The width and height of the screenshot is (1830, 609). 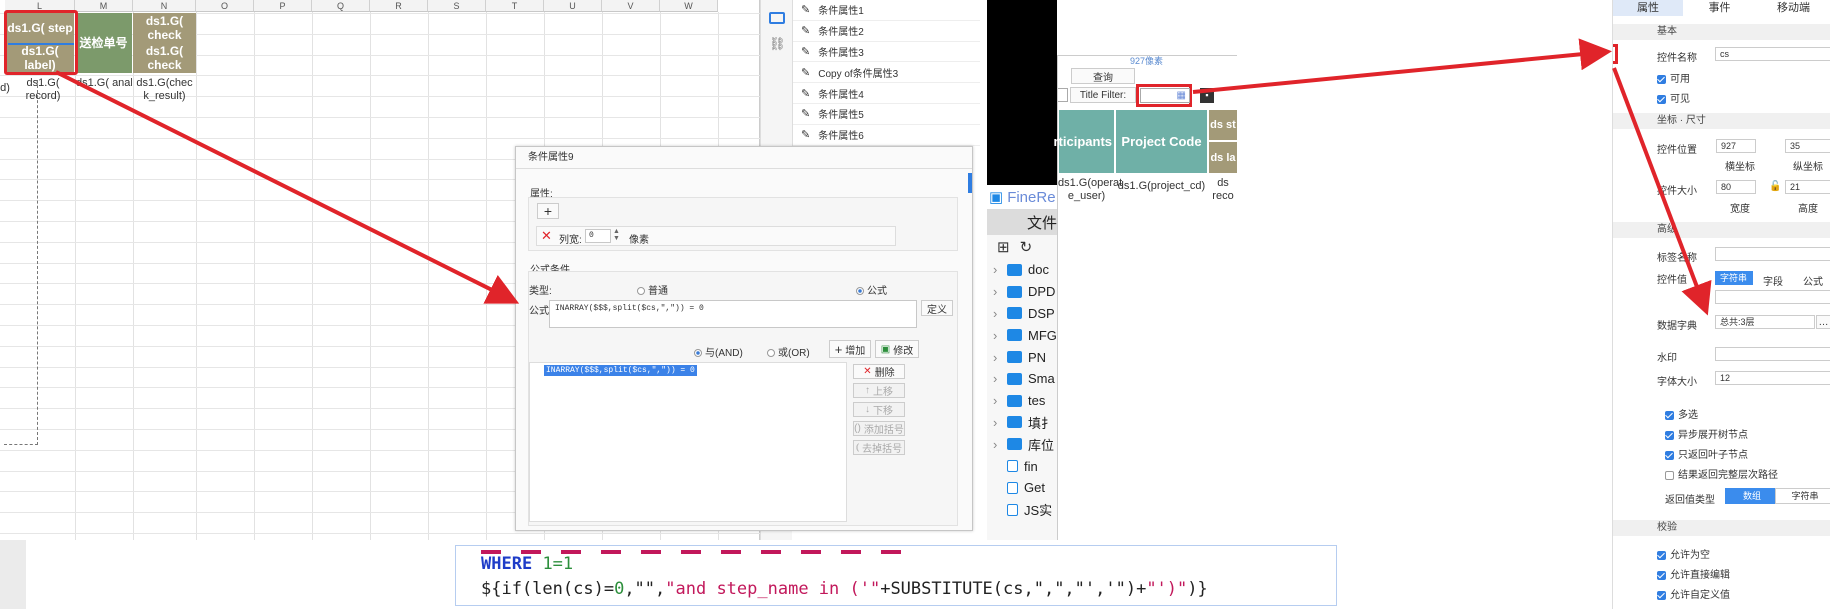 What do you see at coordinates (1775, 186) in the screenshot?
I see `lock-icon: 🔓` at bounding box center [1775, 186].